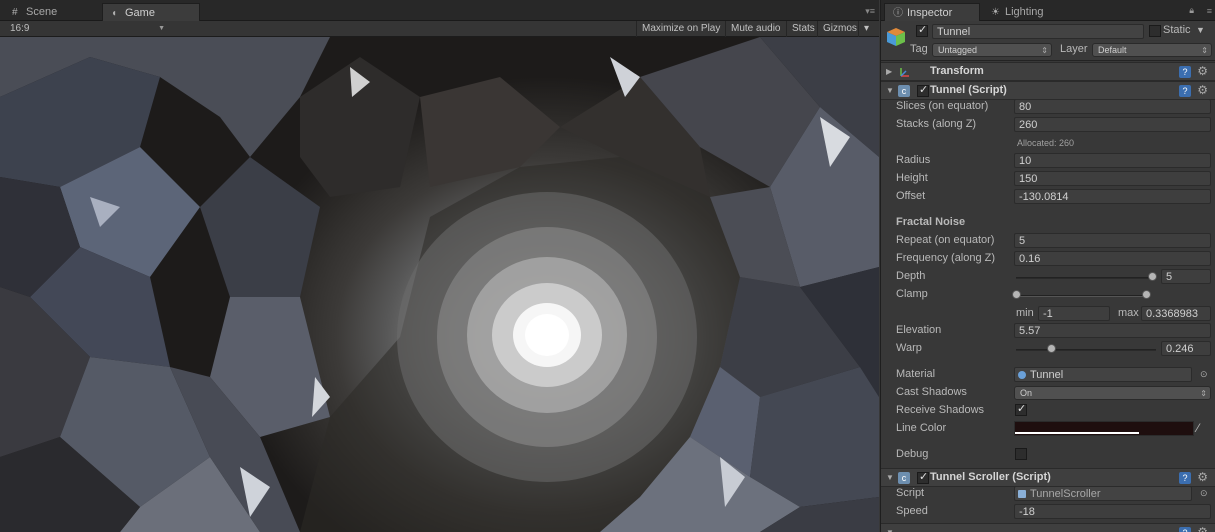  Describe the element at coordinates (161, 28) in the screenshot. I see `chevron-down-icon: ▼` at that location.